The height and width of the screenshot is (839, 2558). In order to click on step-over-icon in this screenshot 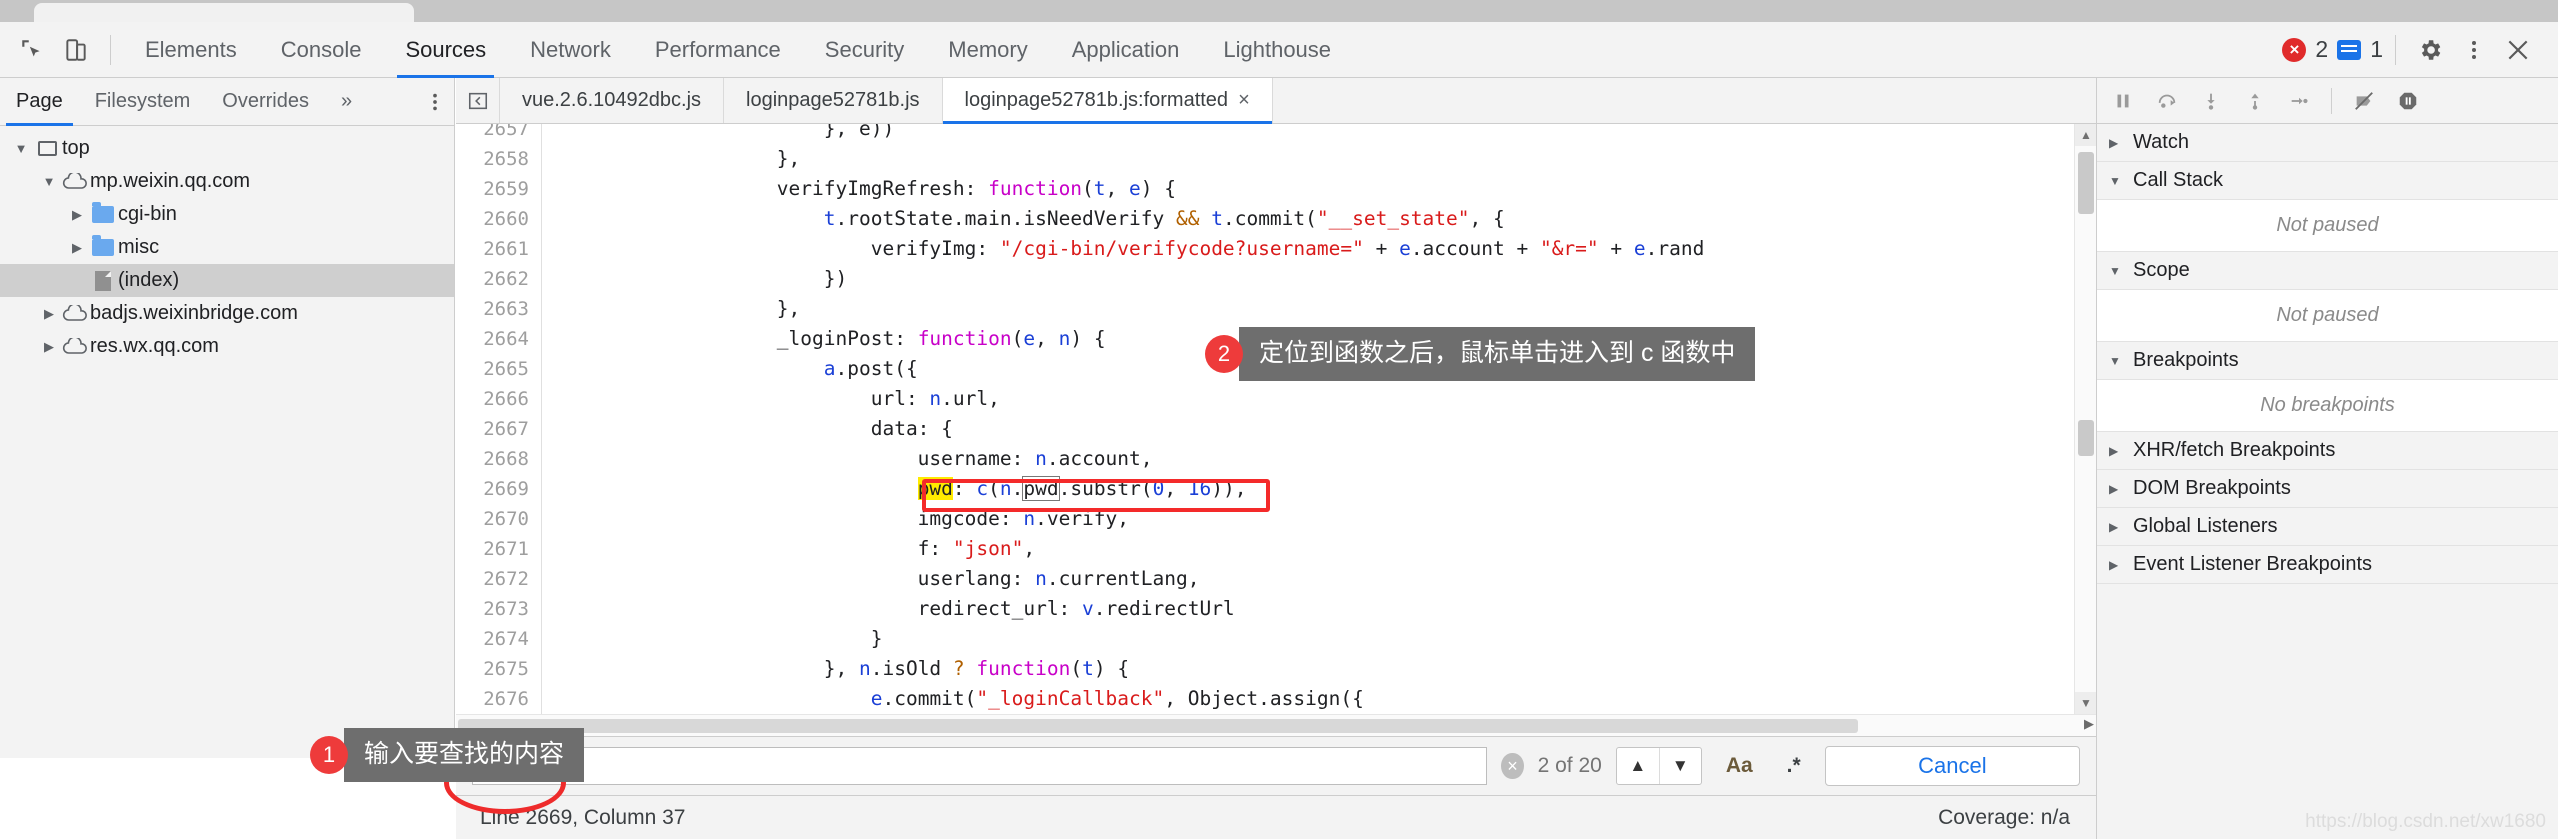, I will do `click(2167, 101)`.